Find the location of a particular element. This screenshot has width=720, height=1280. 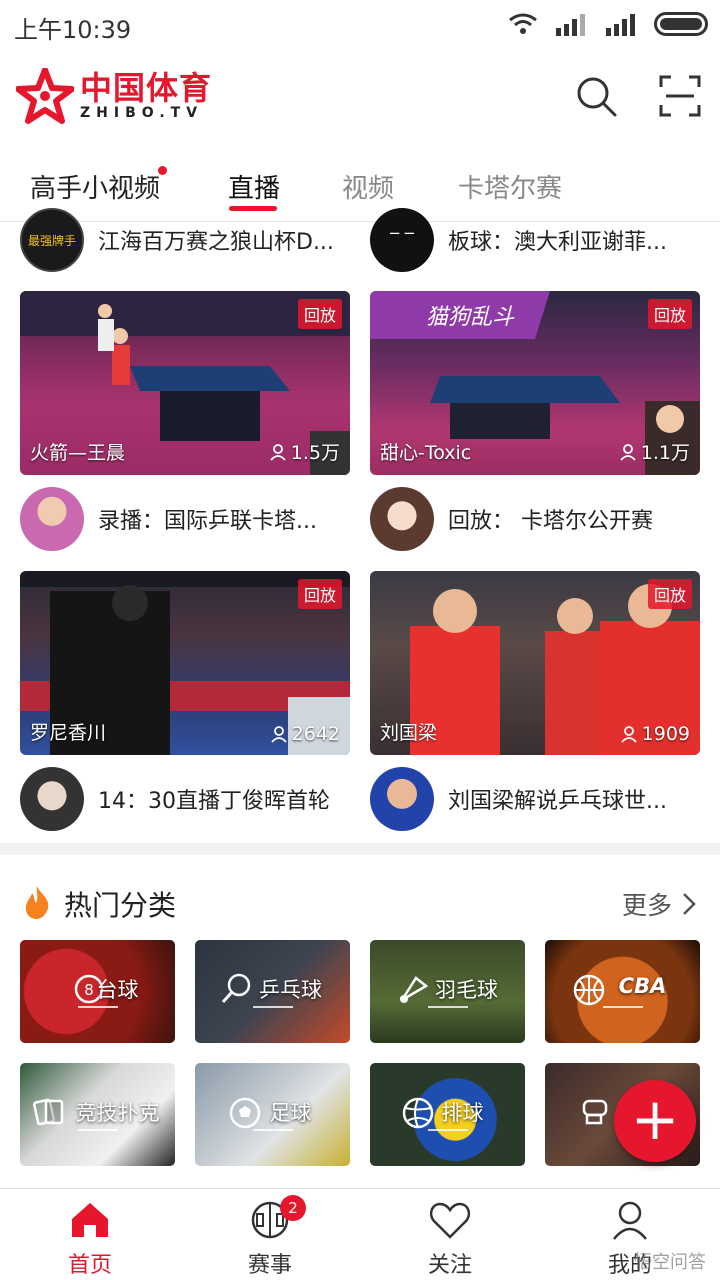

list-item: 14：30直播丁俊晖首轮 is located at coordinates (185, 799).